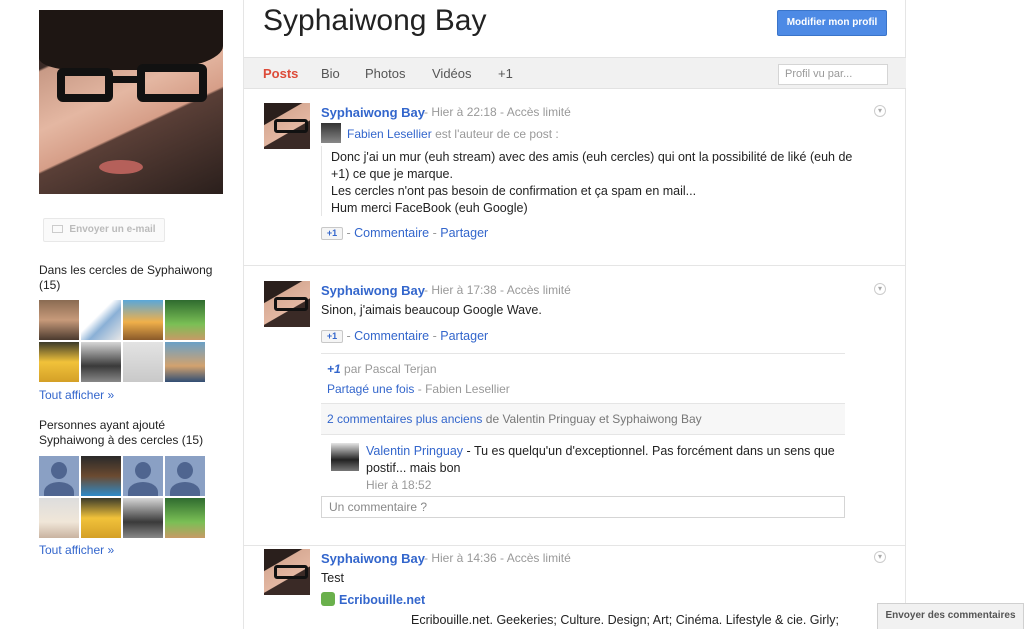 The height and width of the screenshot is (629, 1024). I want to click on comment-author: Valentin Pringuay, so click(414, 451).